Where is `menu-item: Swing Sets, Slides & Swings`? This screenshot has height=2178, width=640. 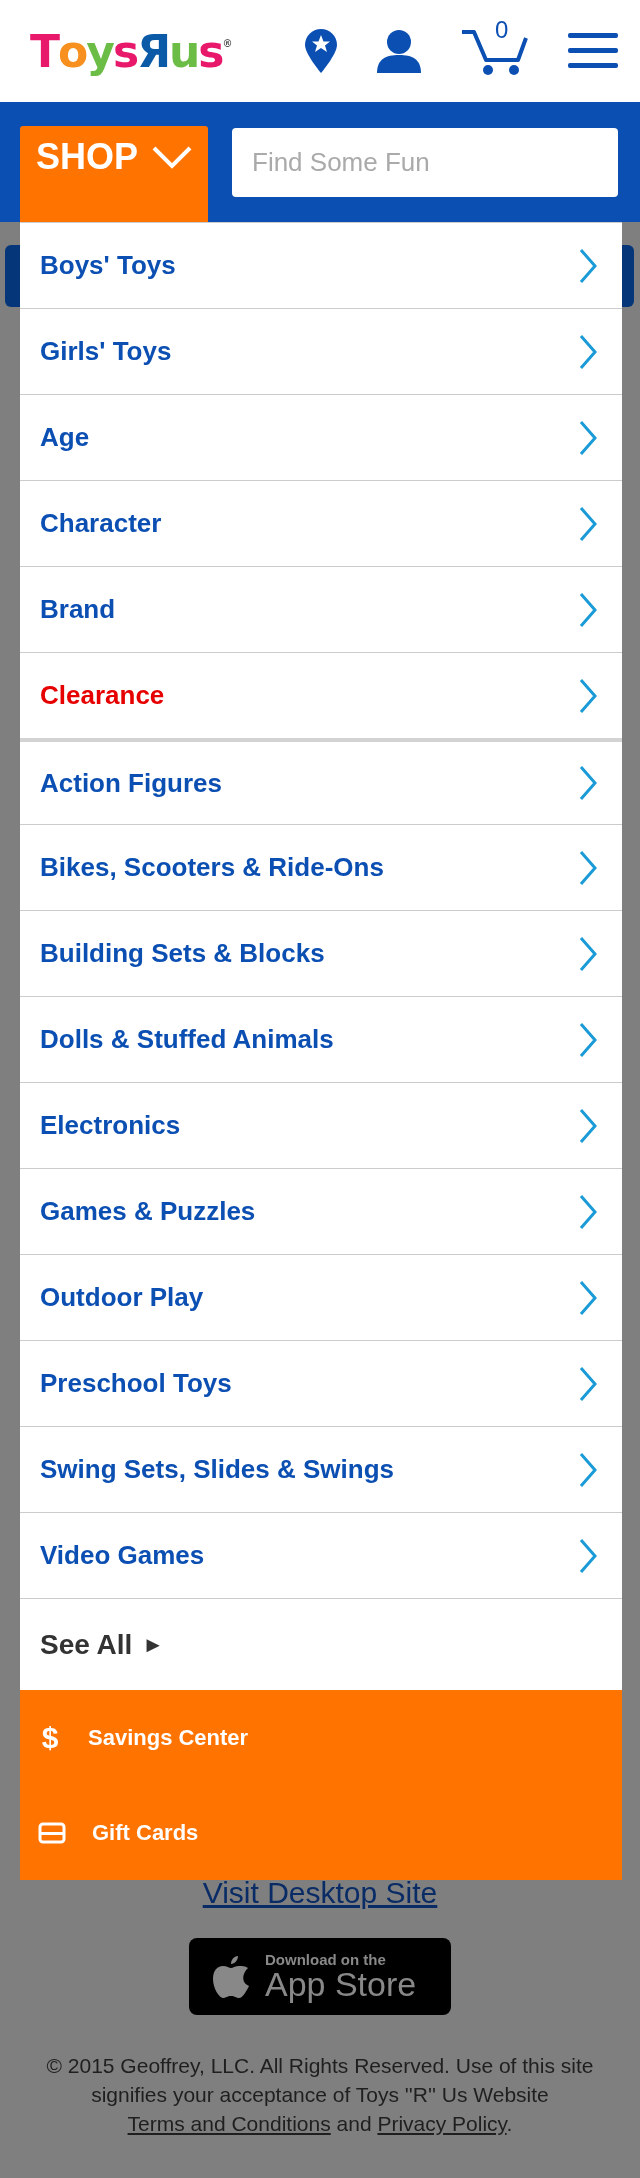
menu-item: Swing Sets, Slides & Swings is located at coordinates (321, 1469).